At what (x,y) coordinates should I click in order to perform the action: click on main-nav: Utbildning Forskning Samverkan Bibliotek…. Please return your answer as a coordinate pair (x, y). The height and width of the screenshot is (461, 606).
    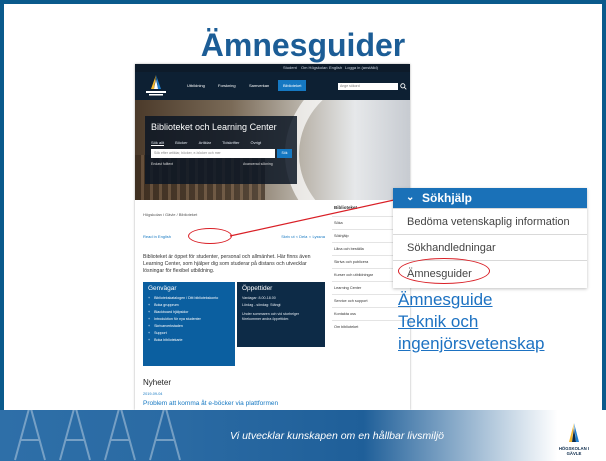
    Looking at the image, I should click on (272, 86).